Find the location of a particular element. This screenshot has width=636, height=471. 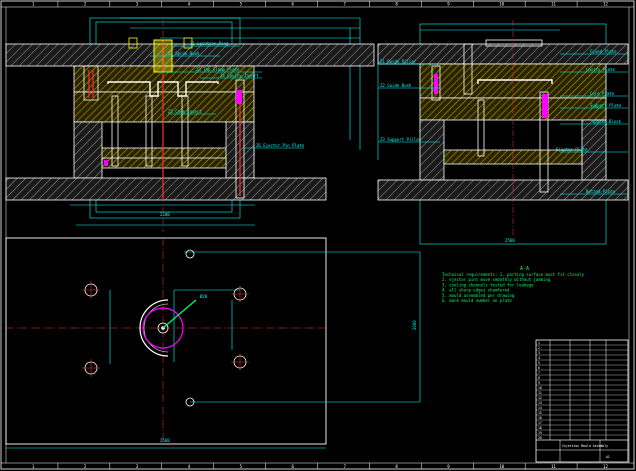

grid-number-top: 3 is located at coordinates (137, 4).